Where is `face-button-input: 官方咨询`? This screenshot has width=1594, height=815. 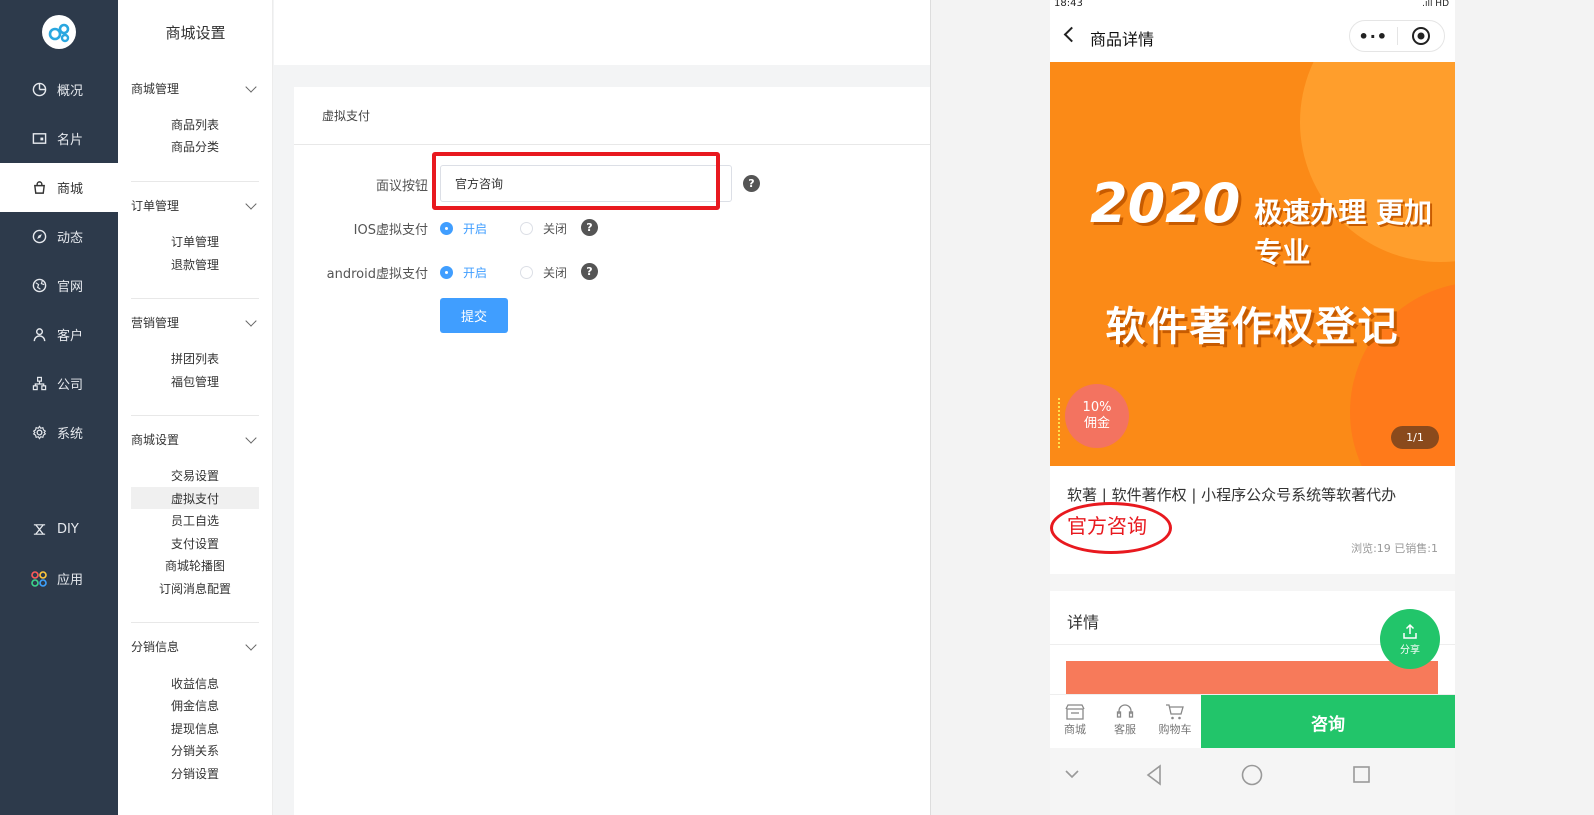
face-button-input: 官方咨询 is located at coordinates (586, 183).